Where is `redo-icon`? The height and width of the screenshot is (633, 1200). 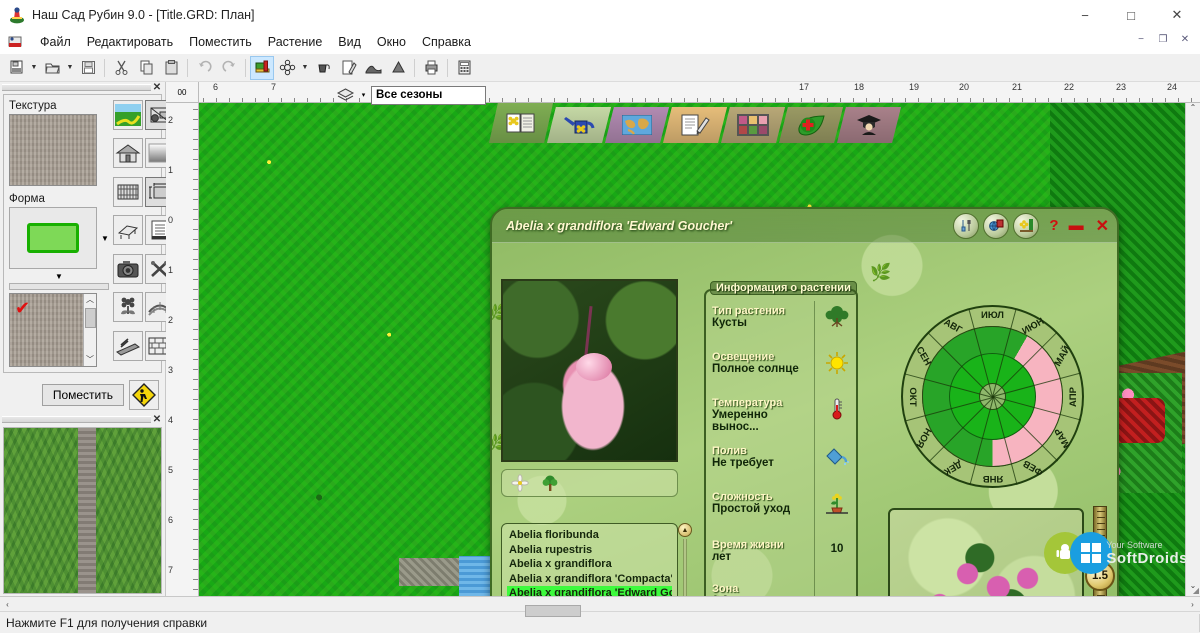
redo-icon is located at coordinates (229, 68).